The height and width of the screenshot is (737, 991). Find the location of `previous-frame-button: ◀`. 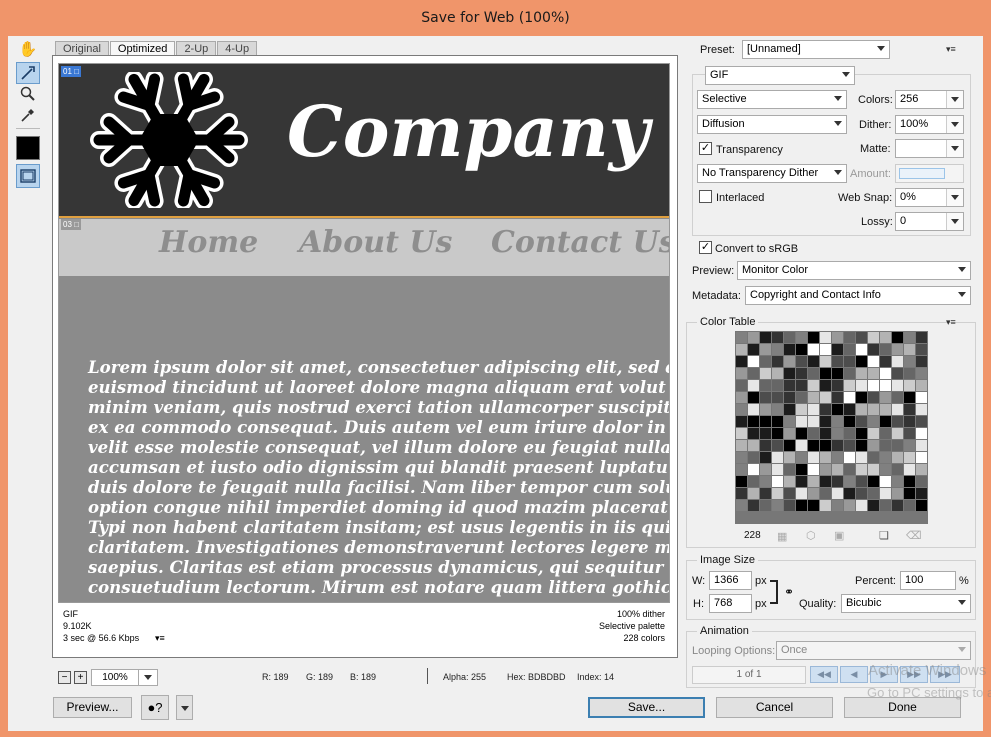

previous-frame-button: ◀ is located at coordinates (854, 674).